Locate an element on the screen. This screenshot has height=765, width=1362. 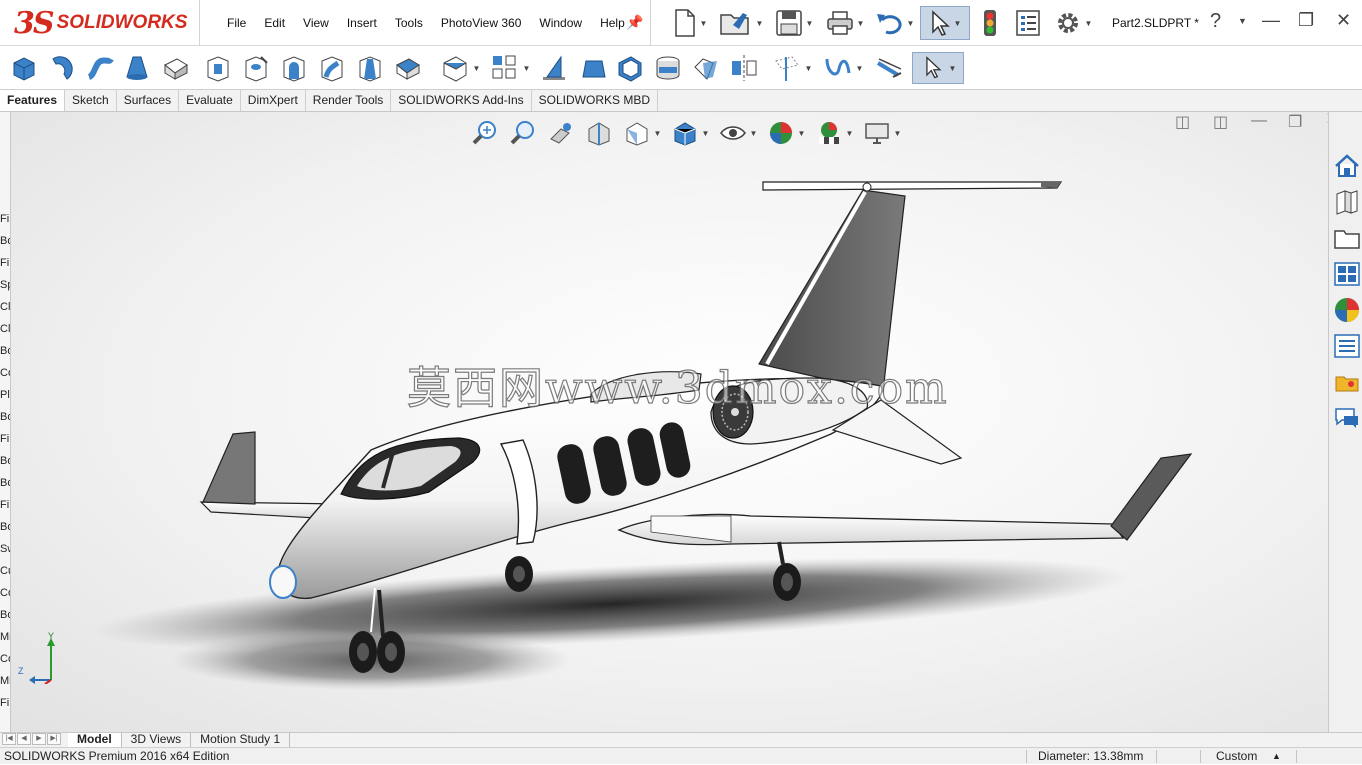
tab-evaluate: Evaluate is located at coordinates (210, 100).